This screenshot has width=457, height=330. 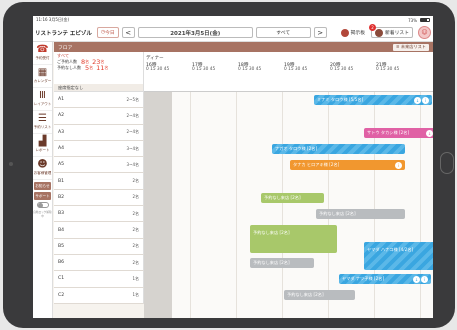 I want to click on sidebar-item-list: ☰ 予約リスト, so click(x=42, y=122).